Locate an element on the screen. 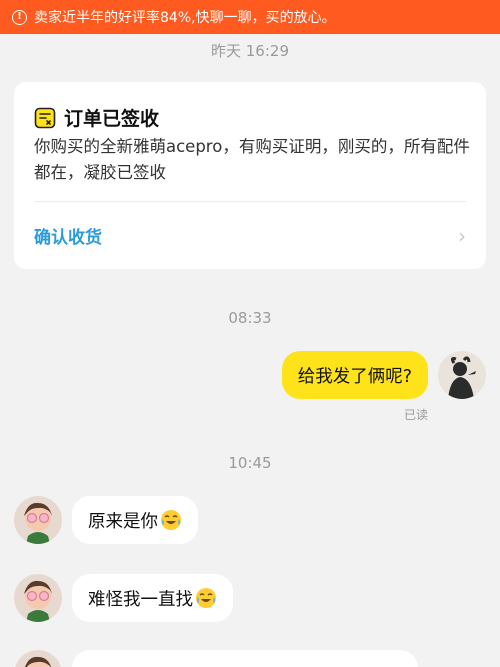 Image resolution: width=500 pixels, height=667 pixels. message-row-mine: 给我发了俩呢? is located at coordinates (383, 375).